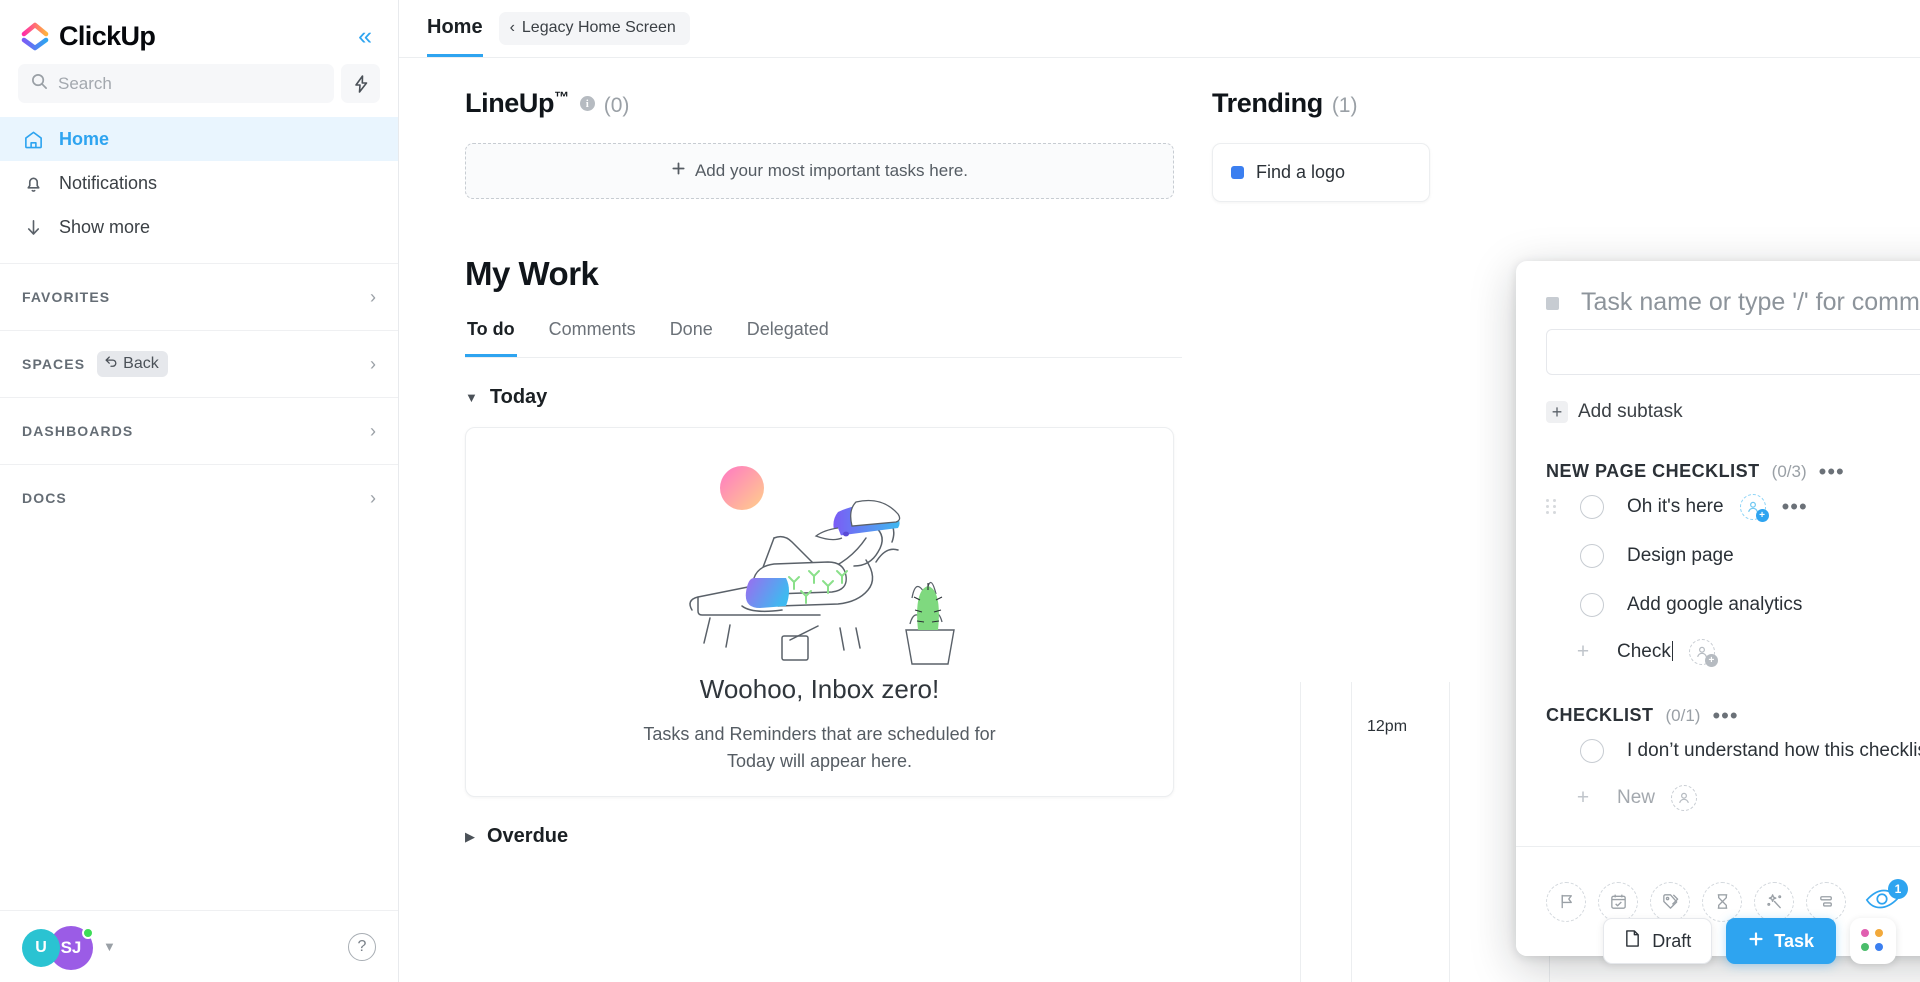  Describe the element at coordinates (365, 36) in the screenshot. I see `collapse-sidebar-icon: «` at that location.